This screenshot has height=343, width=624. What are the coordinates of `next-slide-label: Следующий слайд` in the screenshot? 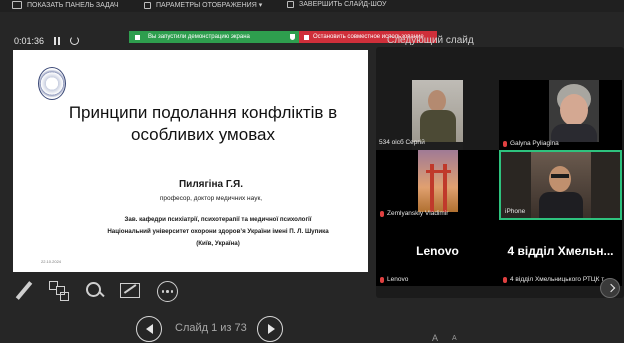 It's located at (430, 40).